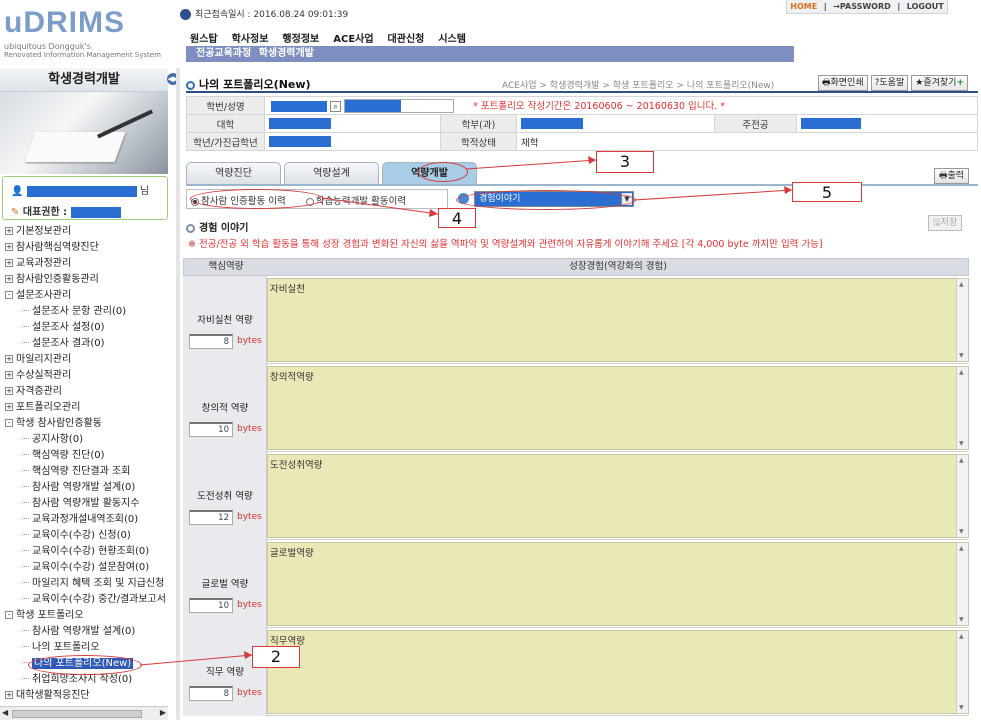 This screenshot has height=720, width=981. I want to click on annotation-label: 5, so click(827, 192).